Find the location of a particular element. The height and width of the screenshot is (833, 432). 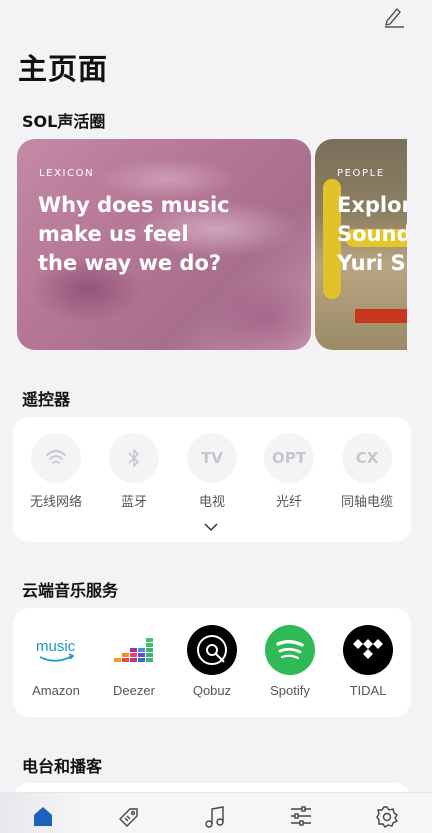

cloud-services-panel: music Amazon Deezer Qobuz Spotify TIDAL is located at coordinates (212, 662).